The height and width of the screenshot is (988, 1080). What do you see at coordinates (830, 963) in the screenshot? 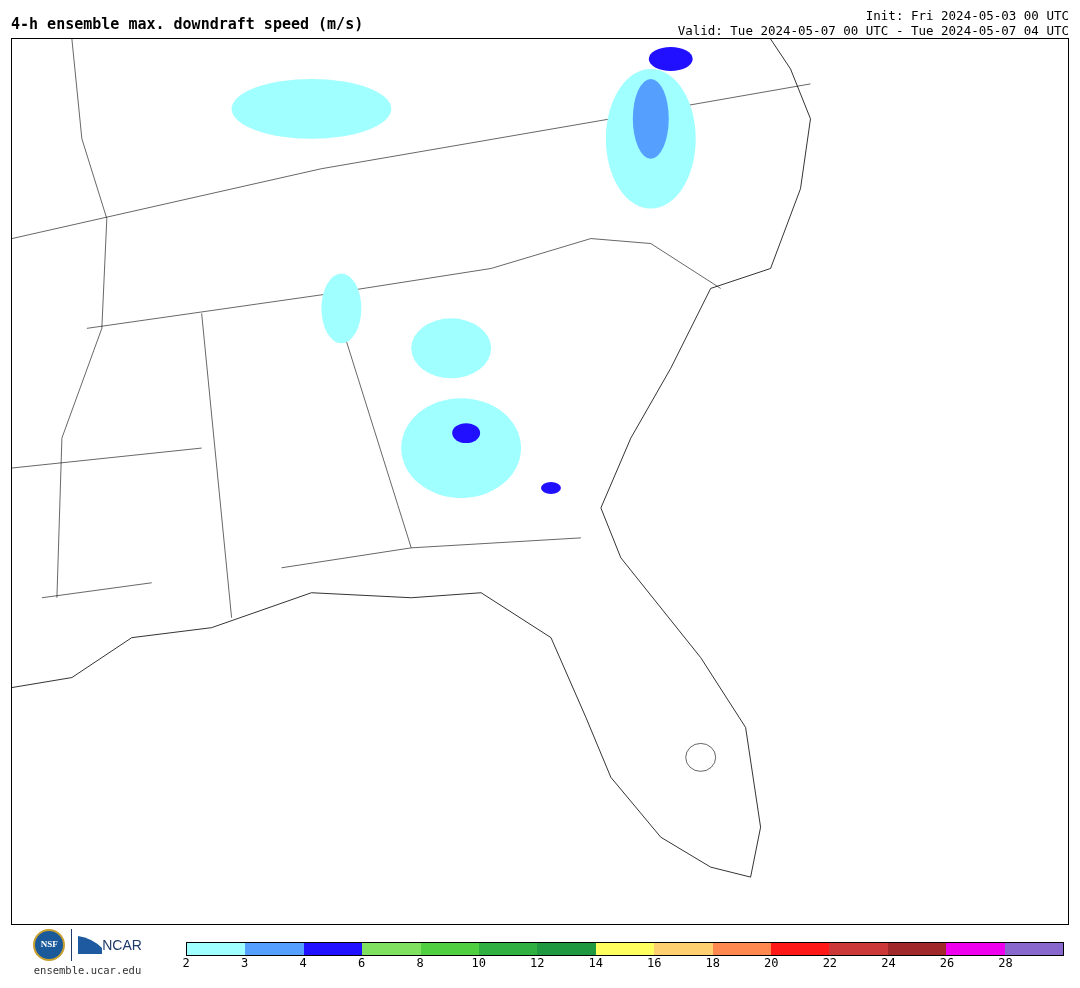
I see `tick-label: 22` at bounding box center [830, 963].